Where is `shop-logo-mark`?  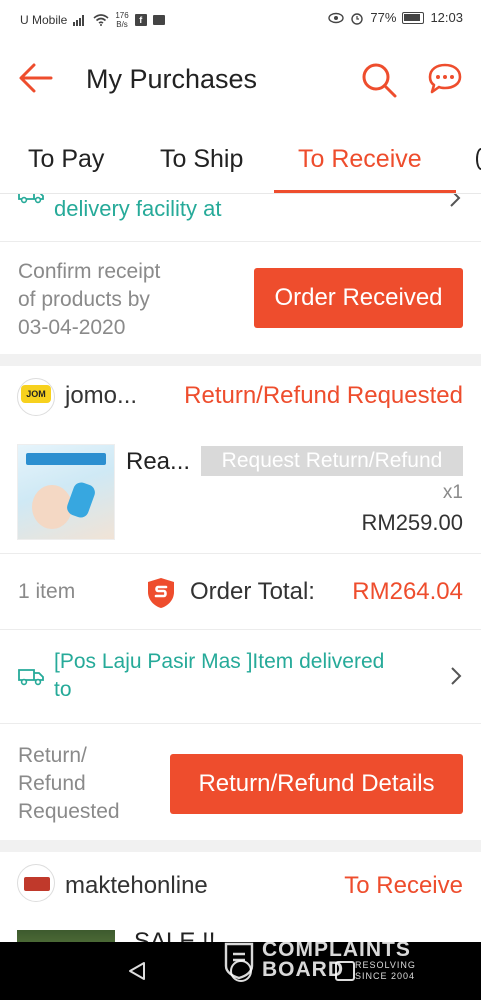
shop-logo-mark is located at coordinates (37, 884).